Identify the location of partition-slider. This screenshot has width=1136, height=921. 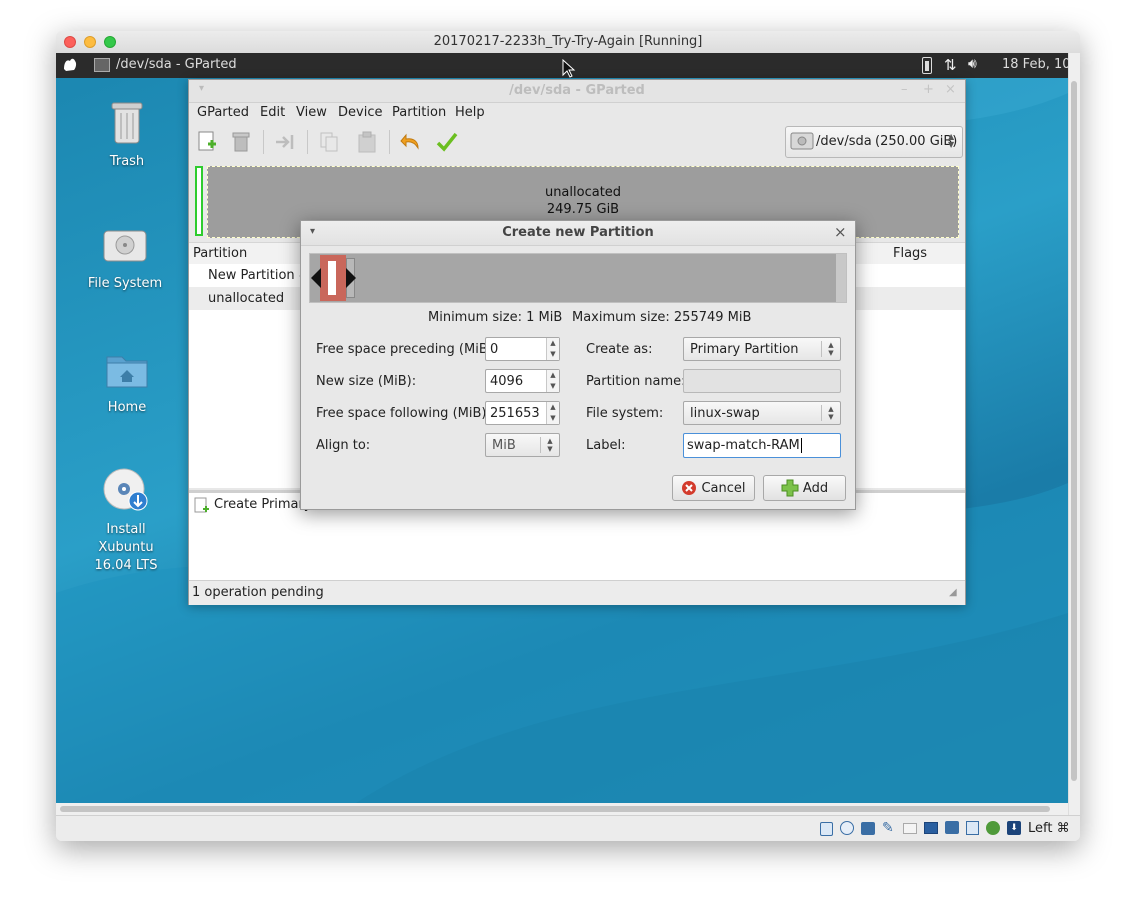
(333, 278).